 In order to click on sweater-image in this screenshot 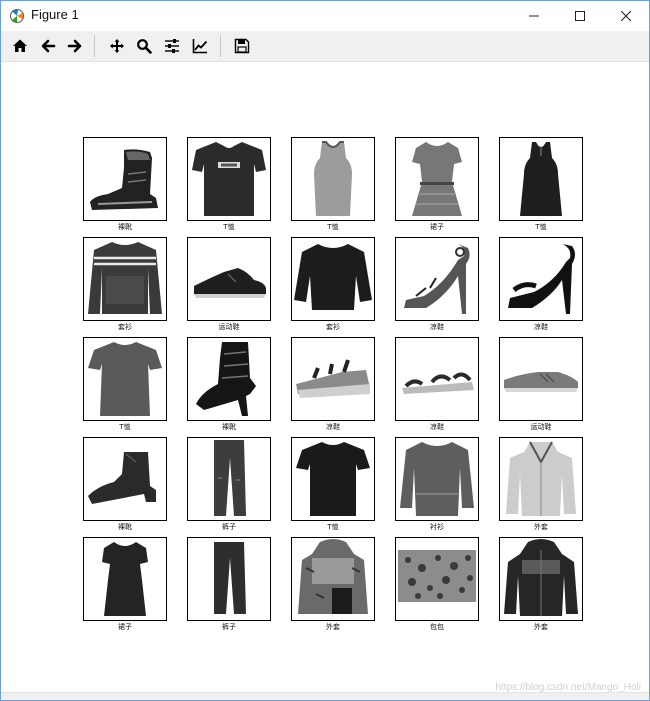, I will do `click(333, 277)`.